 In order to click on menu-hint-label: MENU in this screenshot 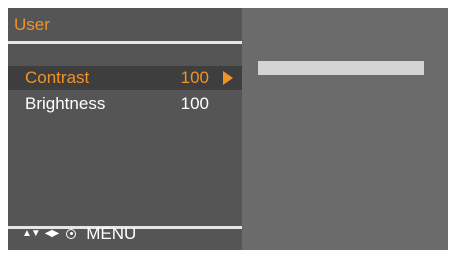, I will do `click(111, 233)`.